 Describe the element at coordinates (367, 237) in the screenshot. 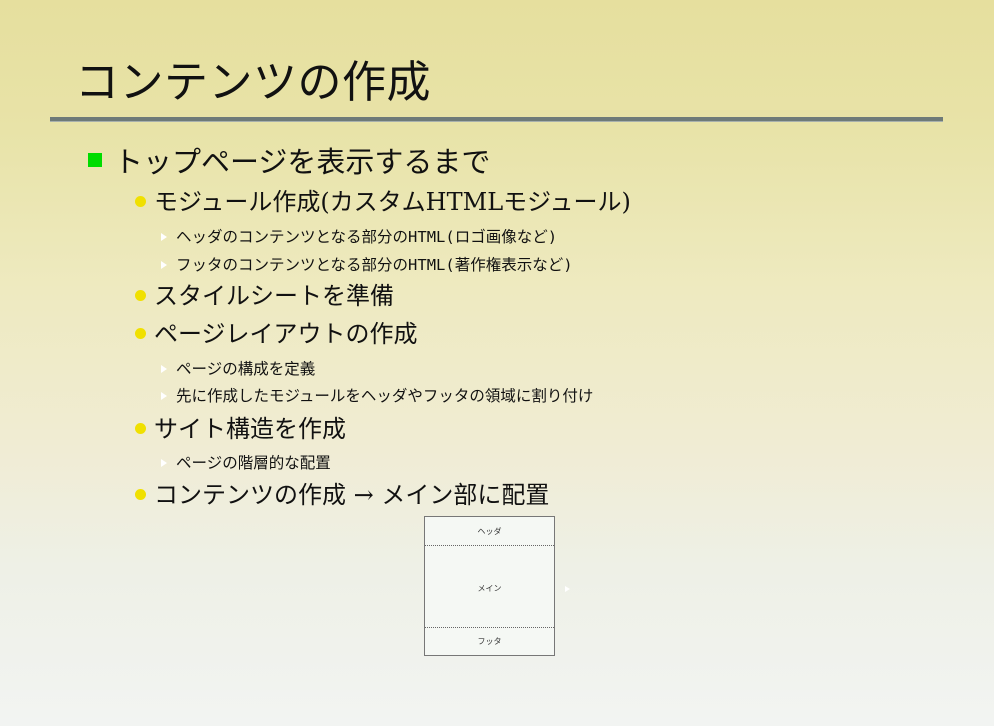

I see `bullet-level3-text: ヘッダのコンテンツとなる部分のHTML(ロゴ画像など)` at that location.